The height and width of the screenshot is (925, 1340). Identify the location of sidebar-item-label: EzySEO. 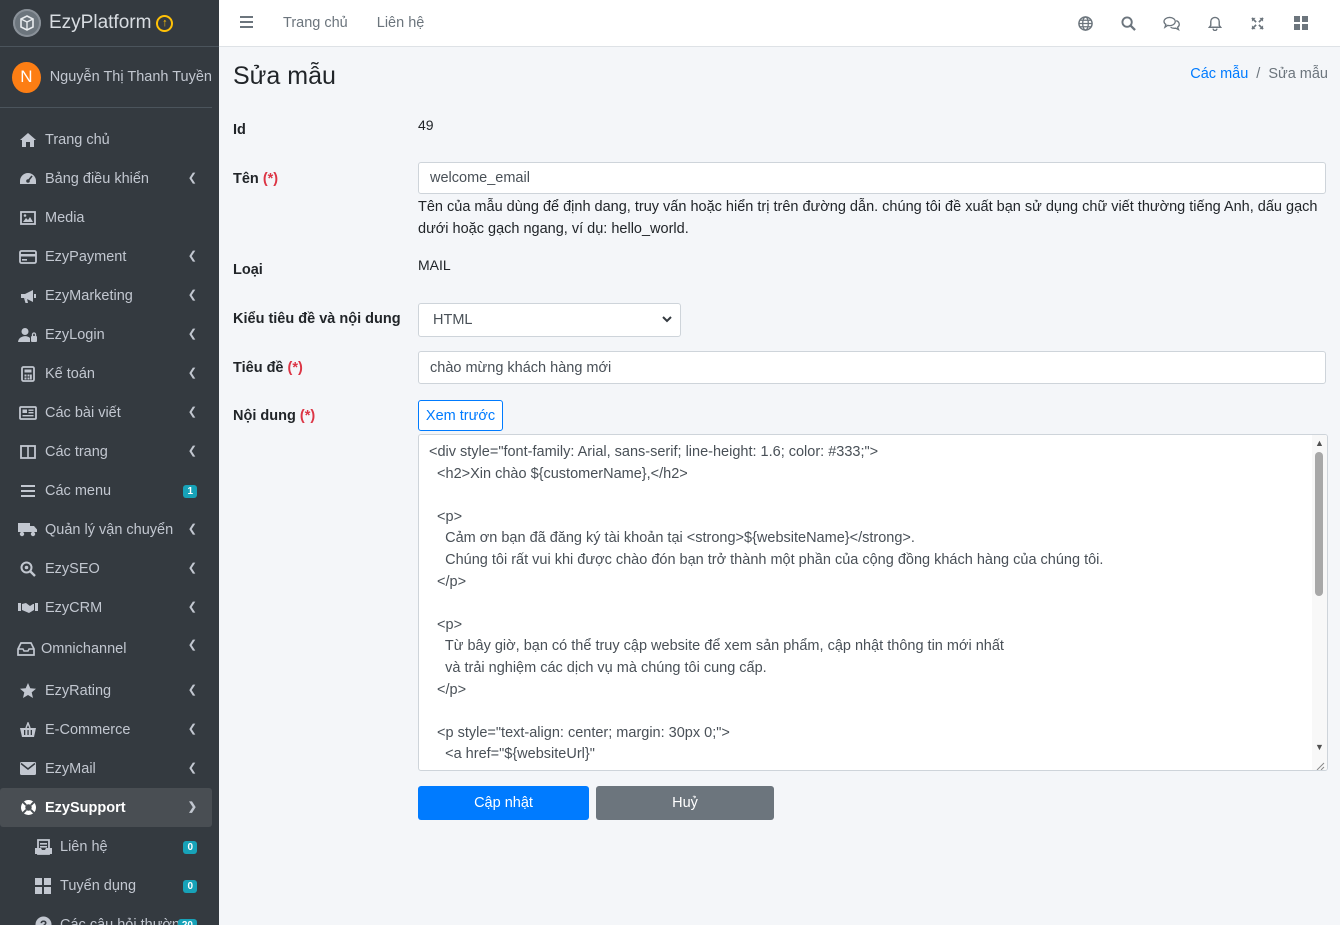
(72, 568).